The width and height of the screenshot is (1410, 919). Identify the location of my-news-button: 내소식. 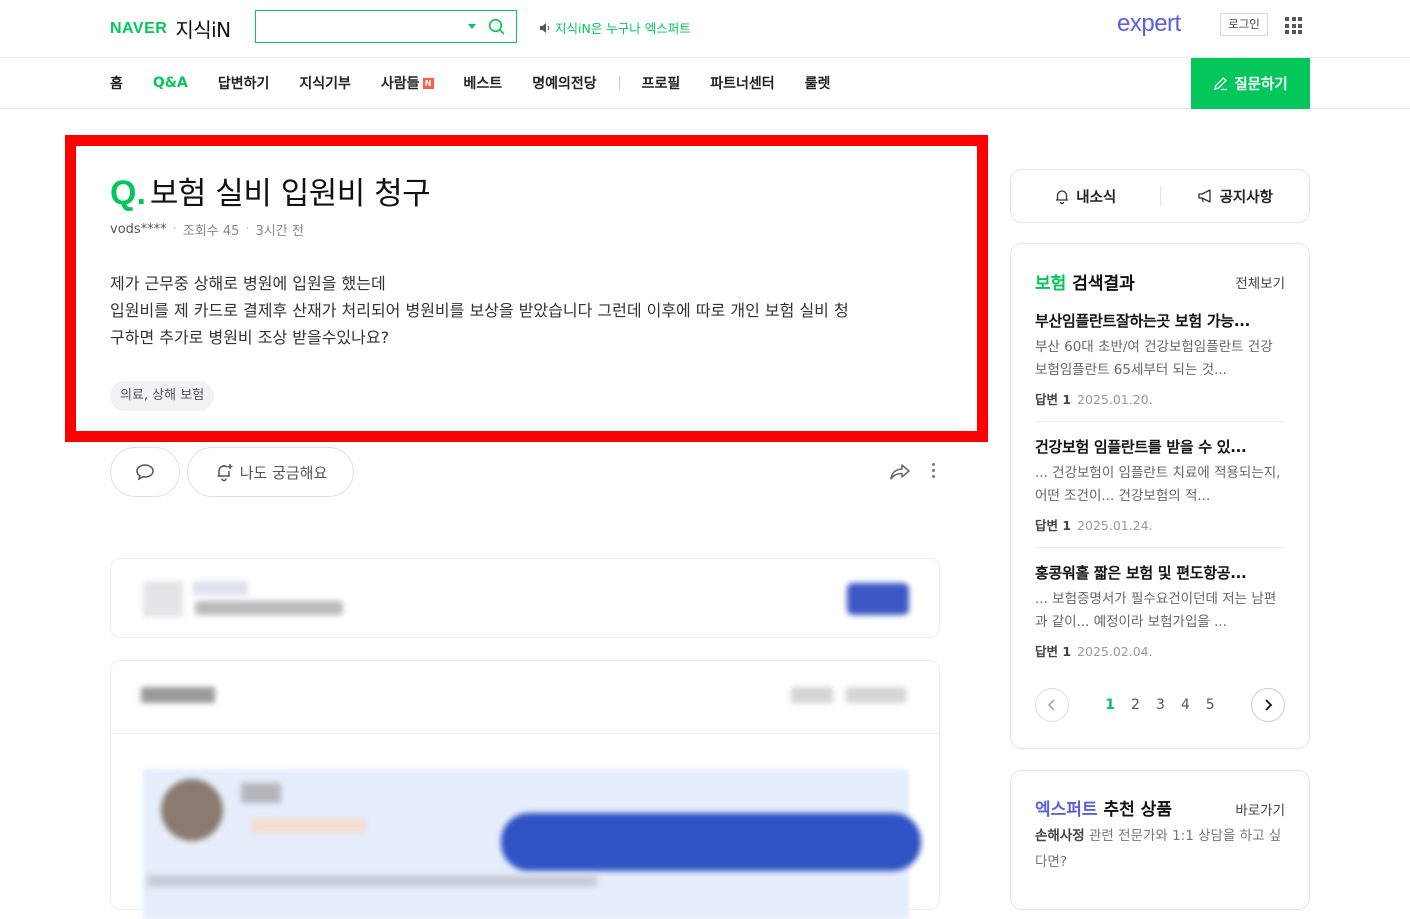
(1085, 196).